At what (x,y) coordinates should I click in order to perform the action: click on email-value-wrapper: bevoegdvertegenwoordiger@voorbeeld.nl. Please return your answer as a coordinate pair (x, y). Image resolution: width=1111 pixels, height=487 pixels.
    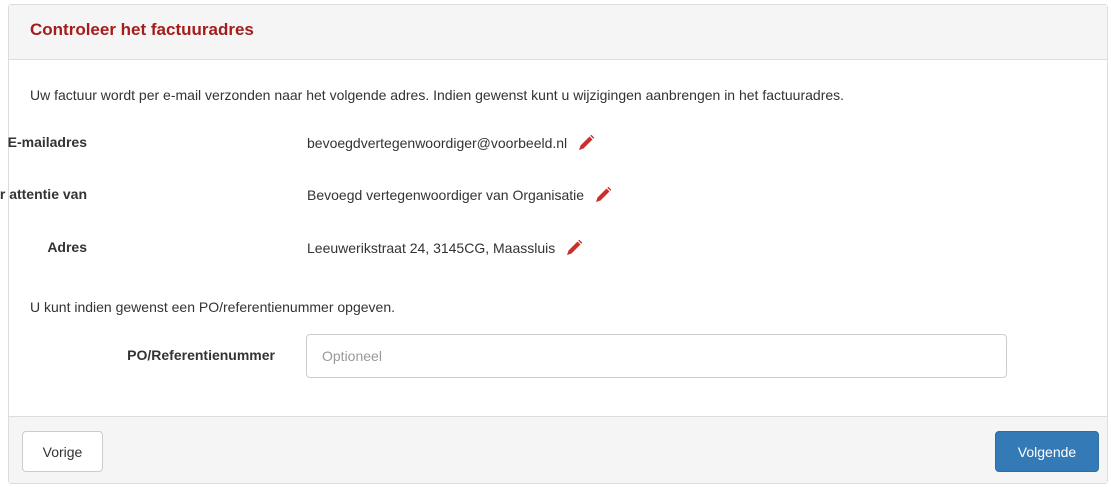
    Looking at the image, I should click on (451, 143).